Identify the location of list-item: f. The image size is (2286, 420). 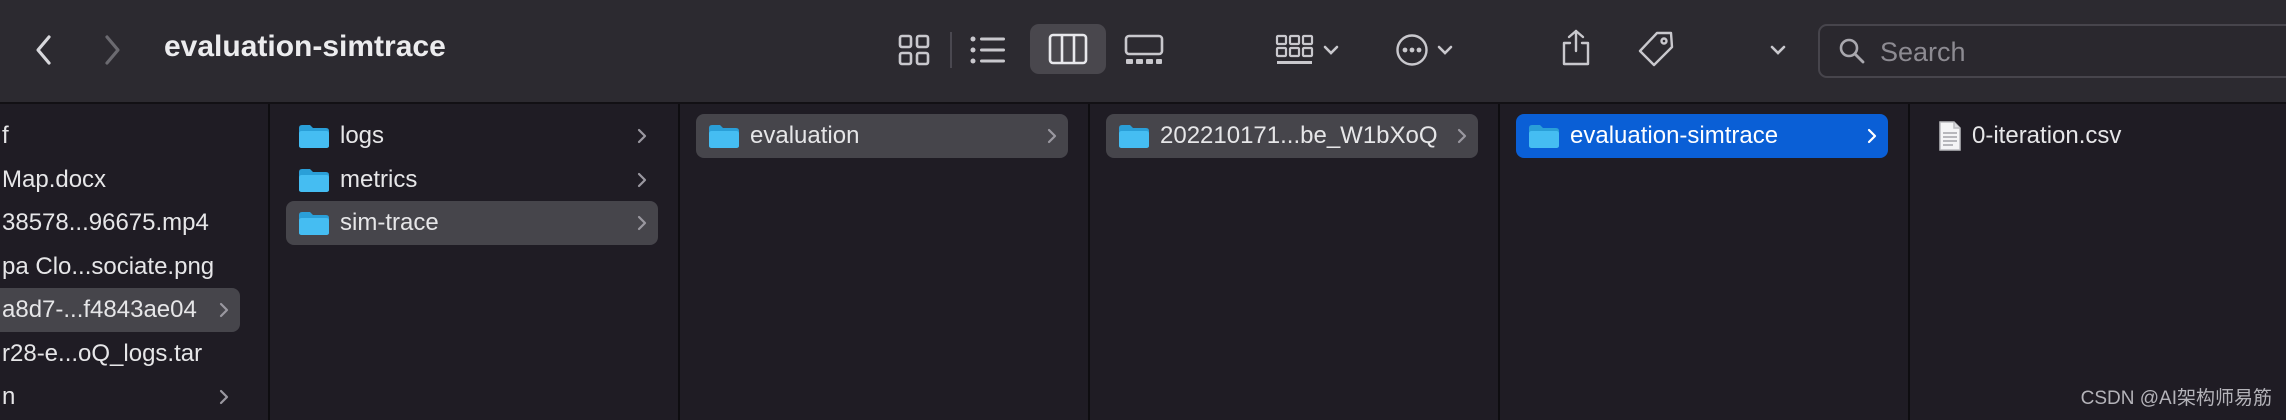
(120, 136).